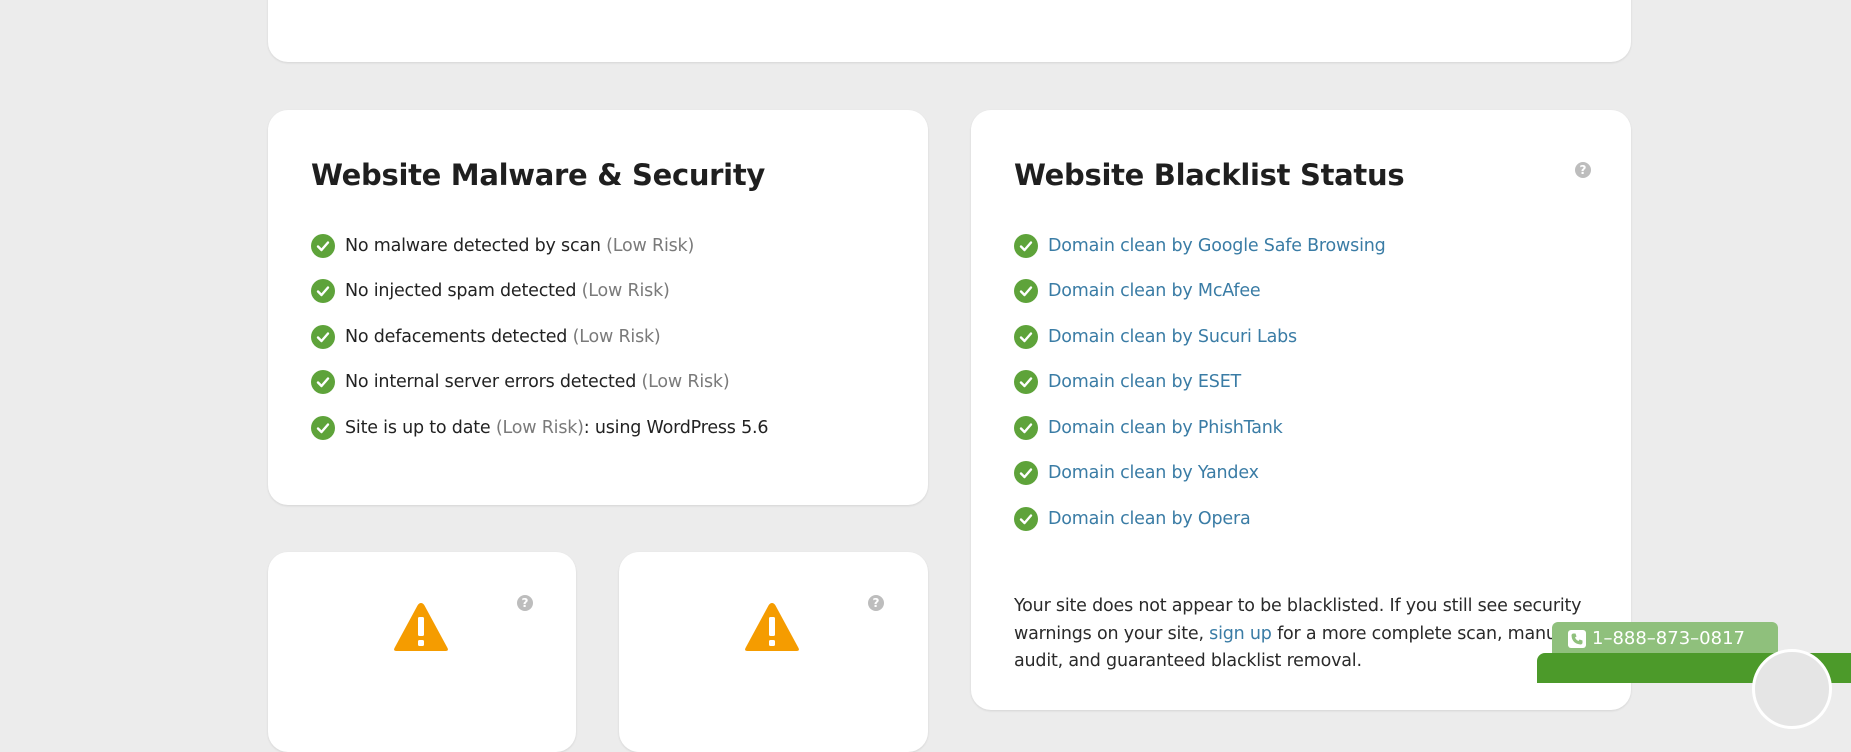  I want to click on blacklist-item: Domain clean by PhishTank, so click(1200, 428).